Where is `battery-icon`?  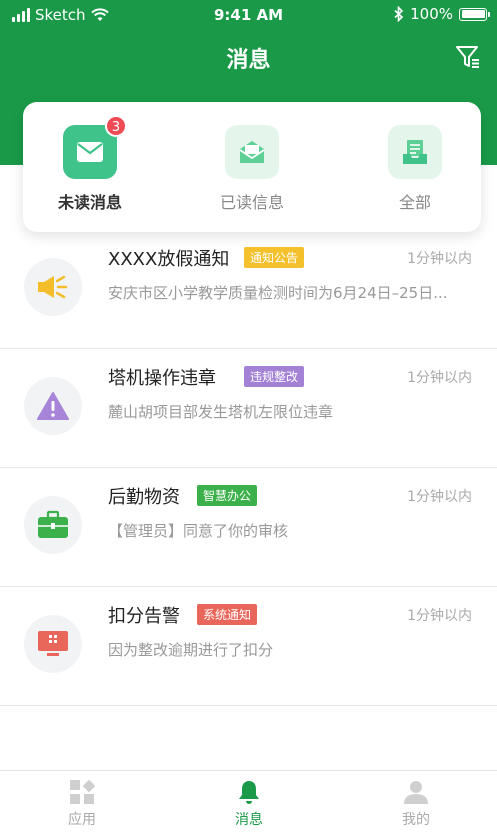
battery-icon is located at coordinates (474, 14).